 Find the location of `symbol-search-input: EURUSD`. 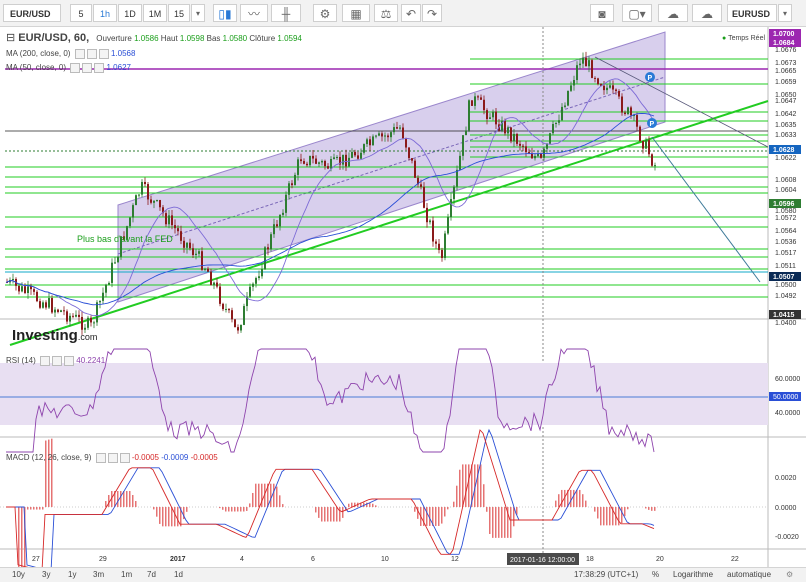

symbol-search-input: EURUSD is located at coordinates (752, 13).